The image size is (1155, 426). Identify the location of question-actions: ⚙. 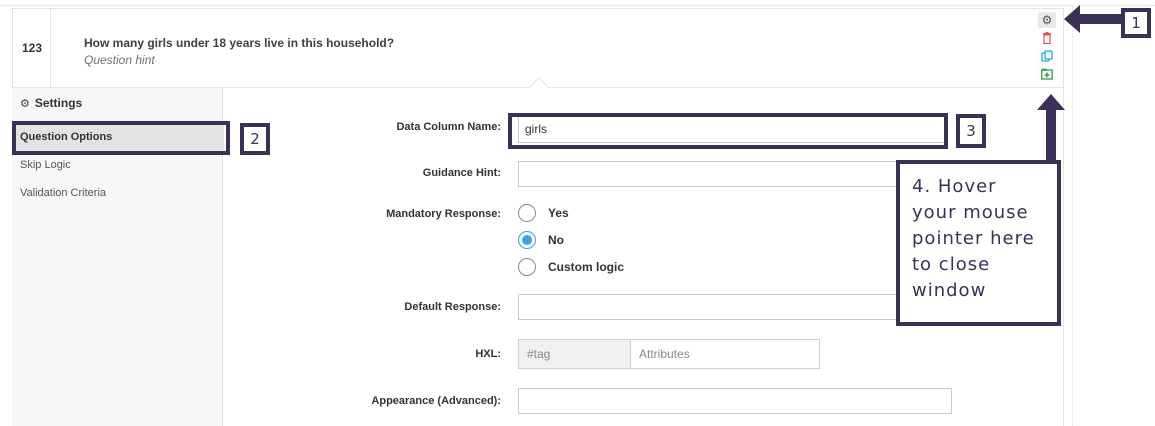
(1047, 48).